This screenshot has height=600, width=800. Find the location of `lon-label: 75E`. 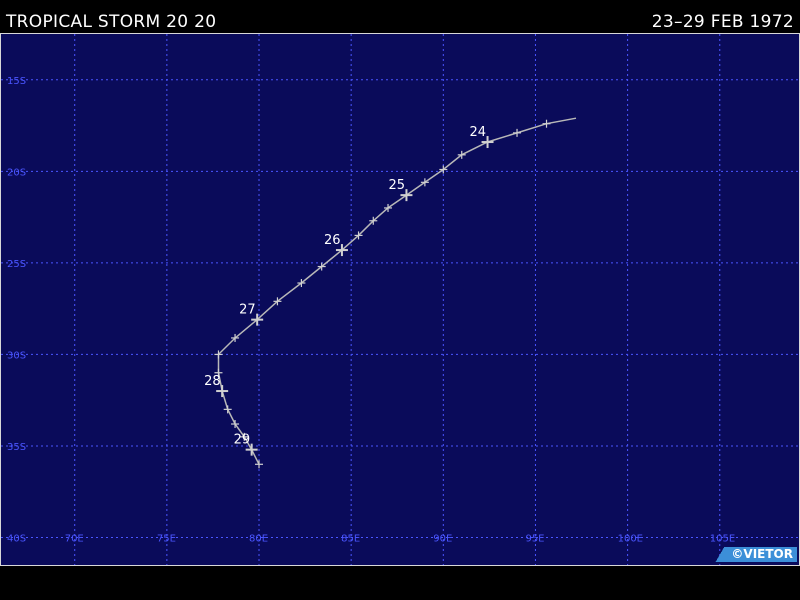

lon-label: 75E is located at coordinates (166, 539).